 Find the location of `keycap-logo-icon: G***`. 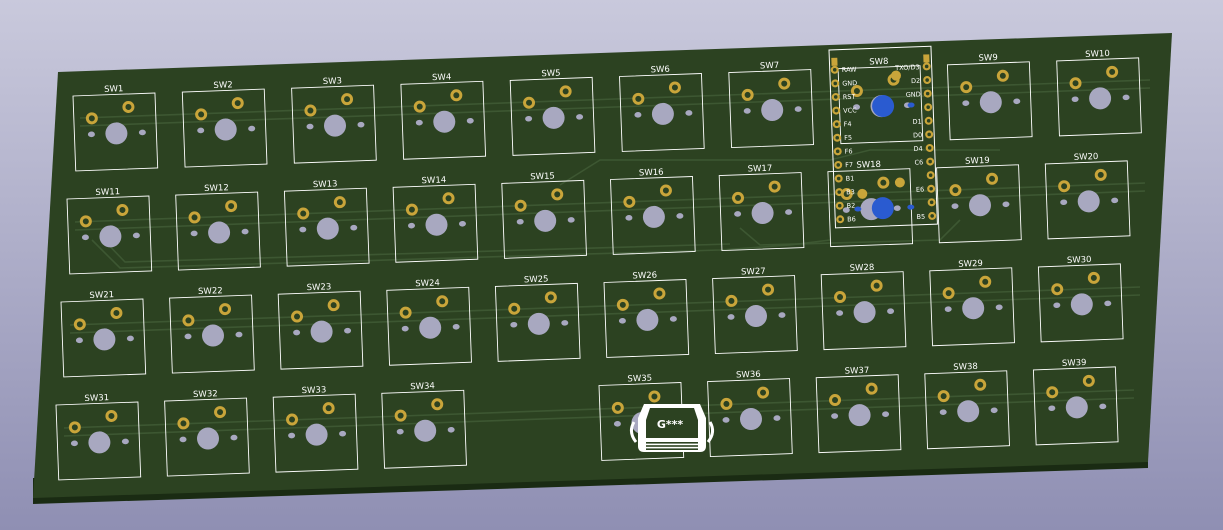

keycap-logo-icon: G*** is located at coordinates (672, 428).